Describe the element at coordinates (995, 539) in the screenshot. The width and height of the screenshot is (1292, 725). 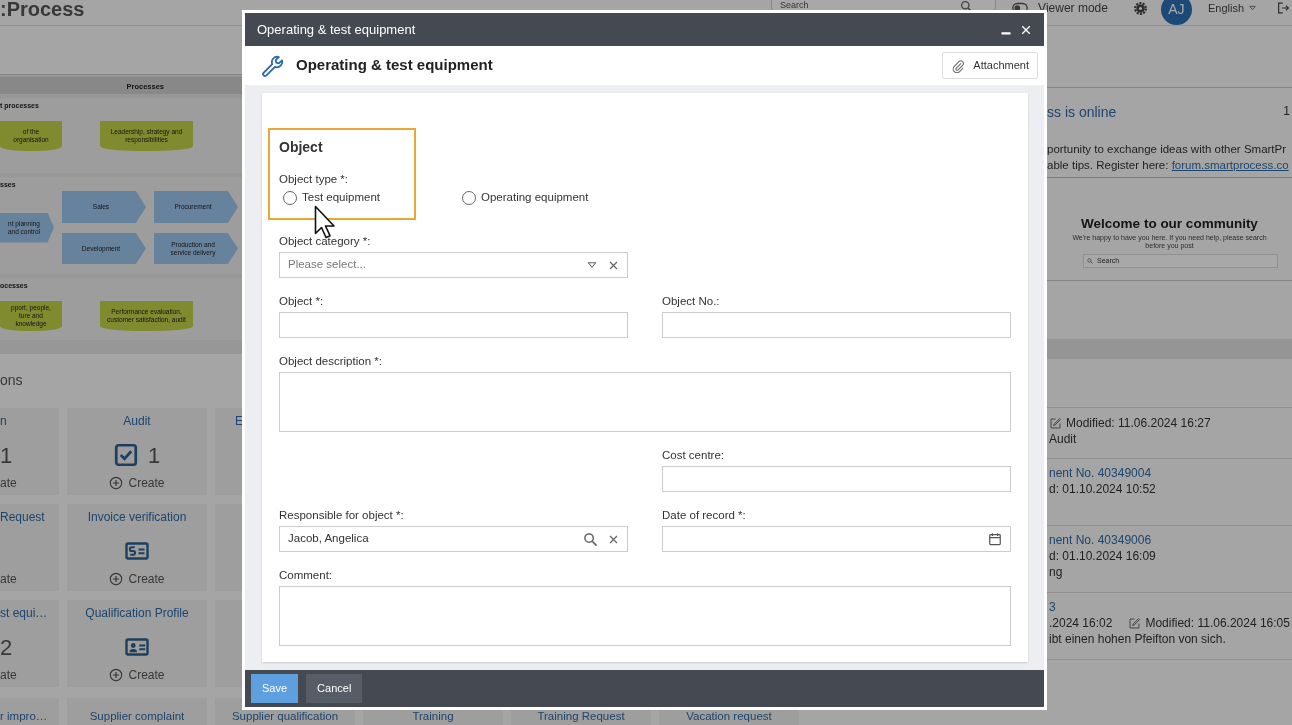
I see `calendar-icon` at that location.